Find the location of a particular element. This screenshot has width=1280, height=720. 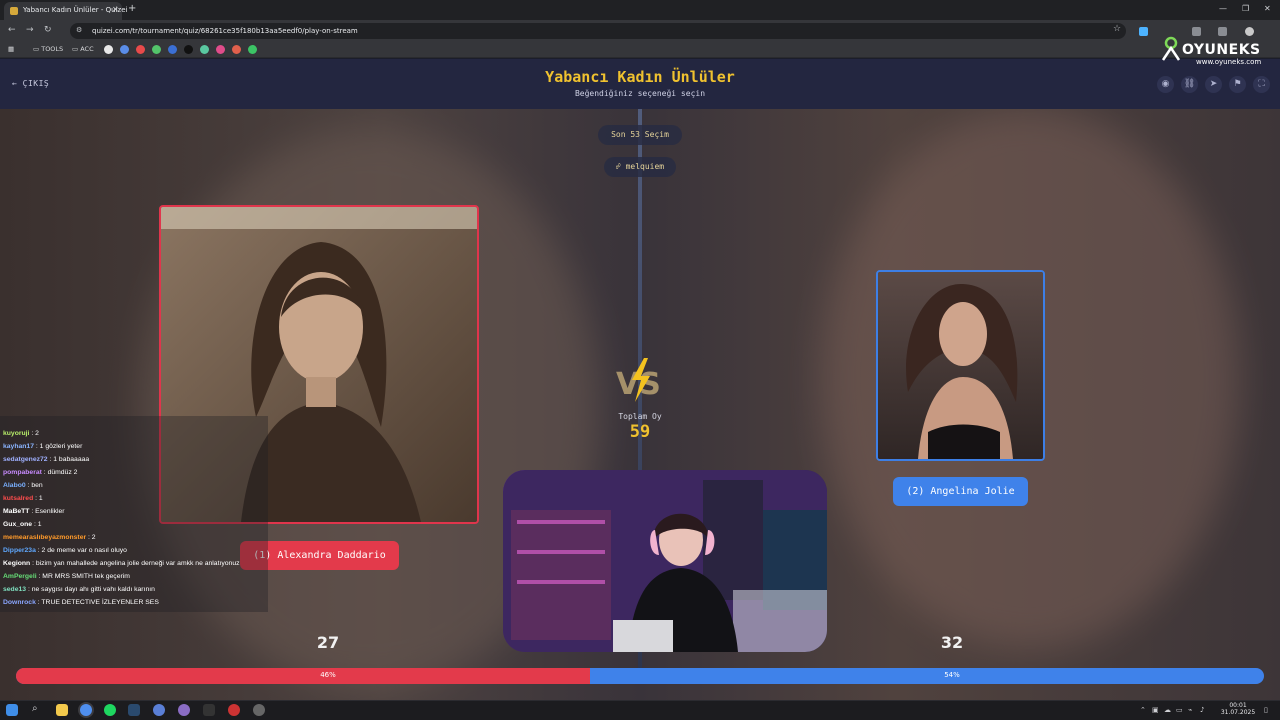

bookmark-google-icon is located at coordinates (108, 49).